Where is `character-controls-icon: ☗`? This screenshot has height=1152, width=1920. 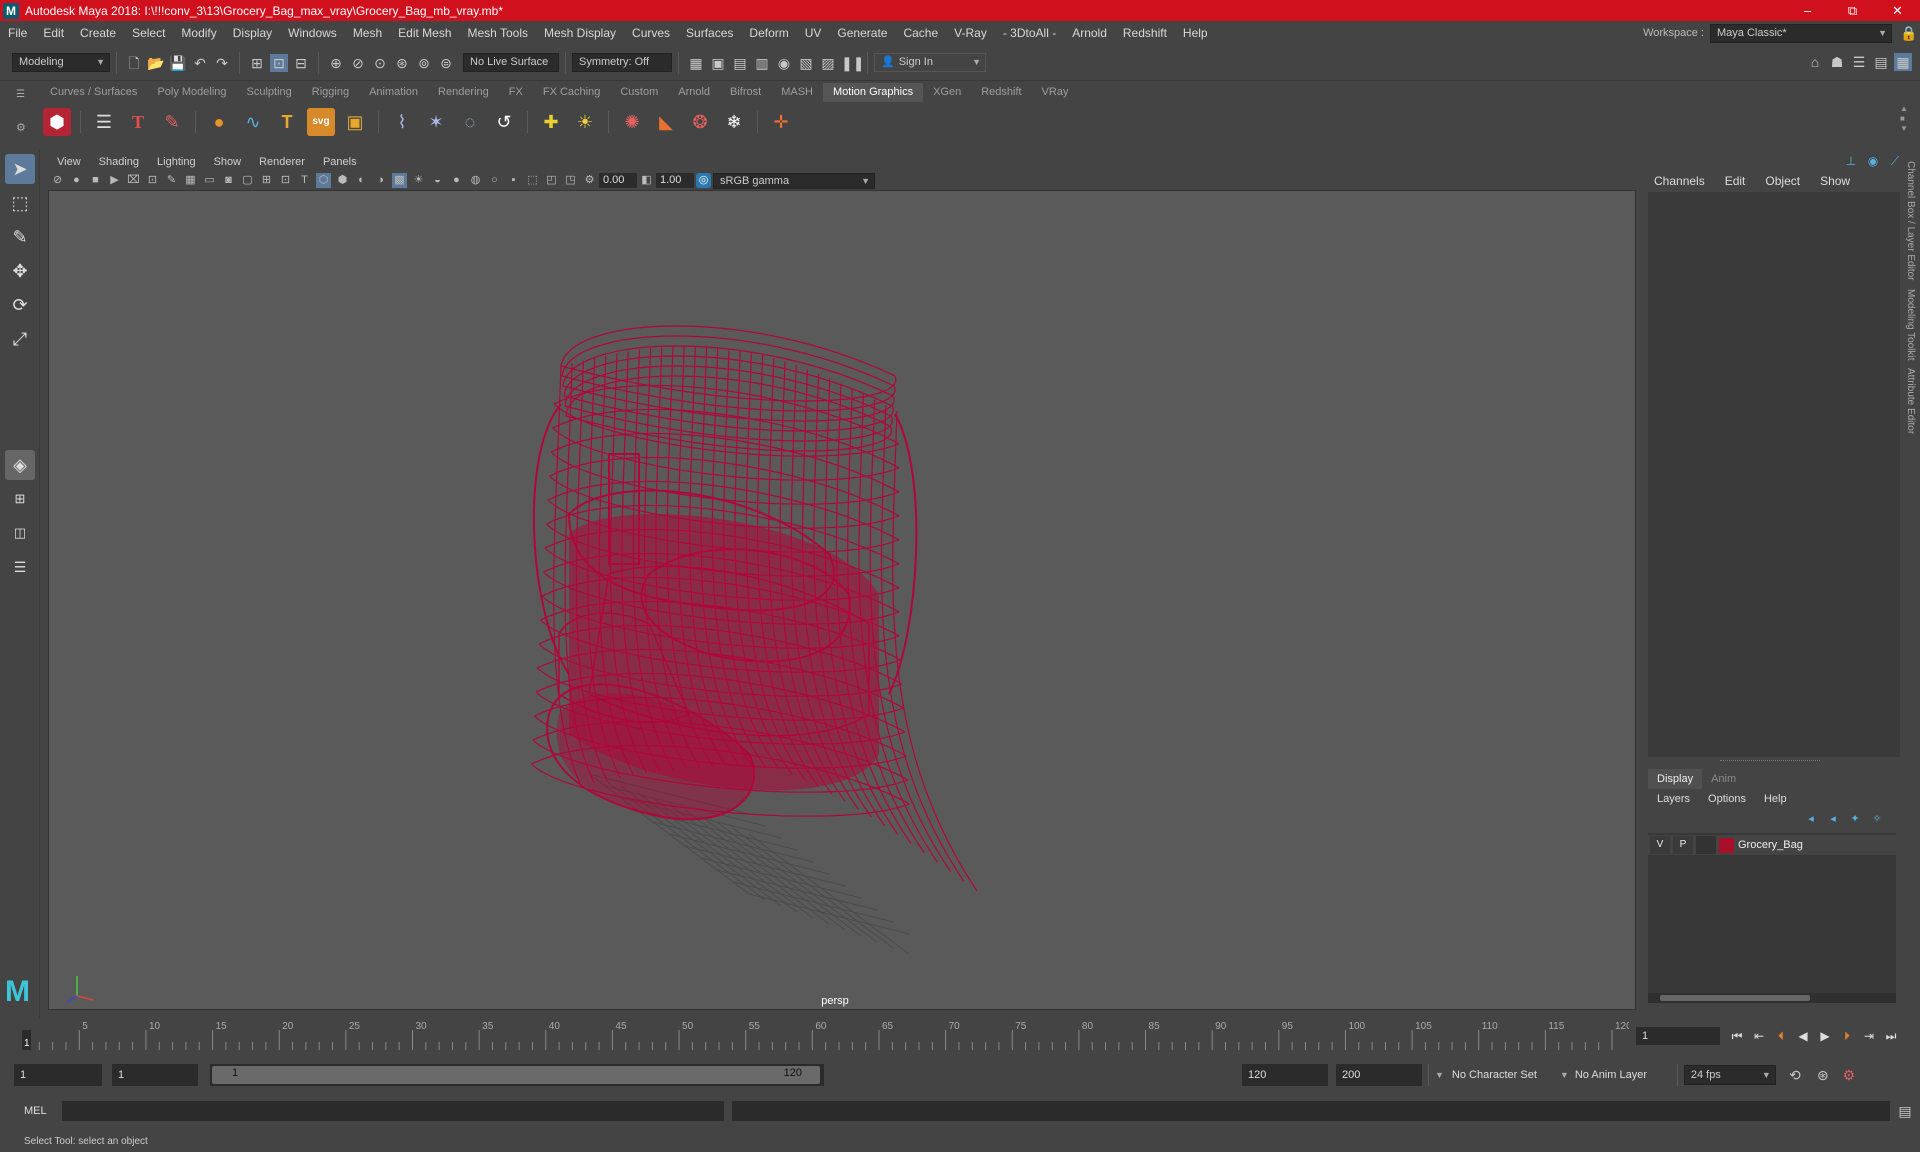
character-controls-icon: ☗ is located at coordinates (1837, 62).